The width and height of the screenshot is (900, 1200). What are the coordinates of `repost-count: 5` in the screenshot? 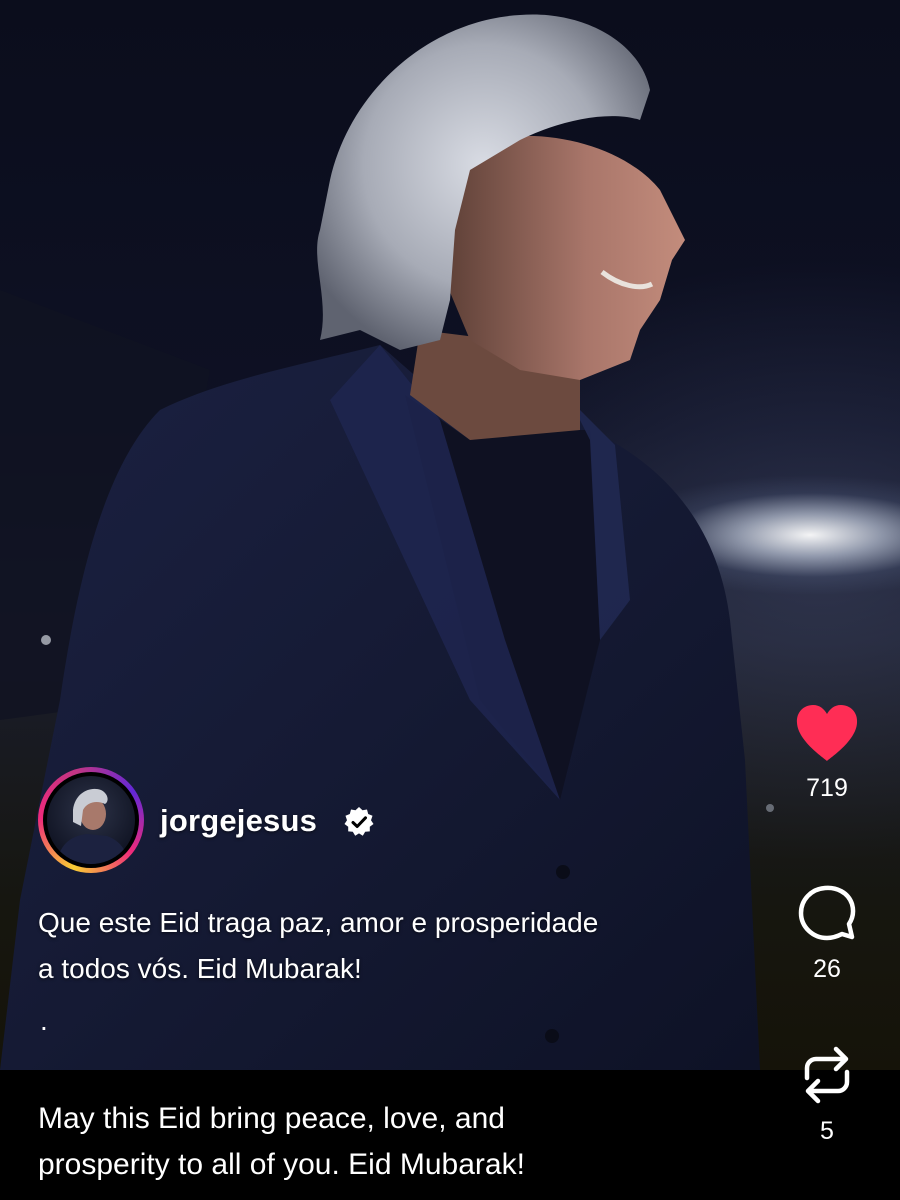 It's located at (827, 1131).